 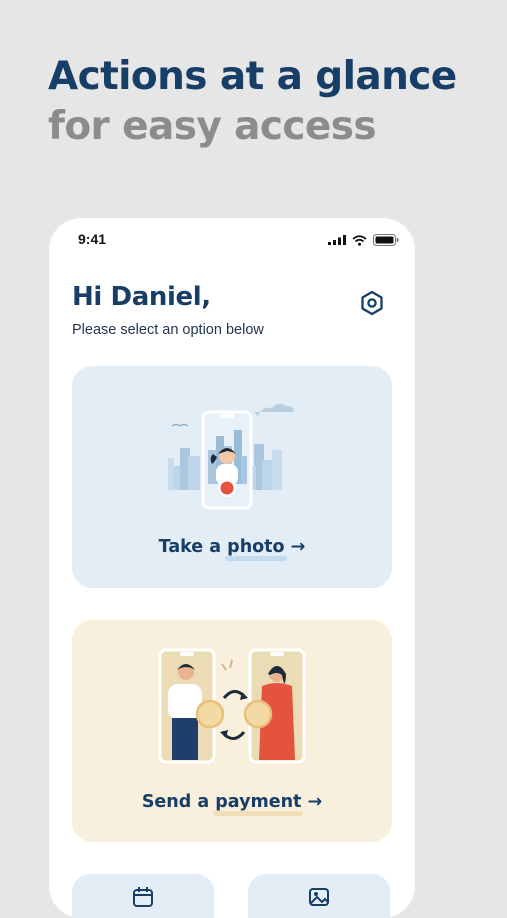 I want to click on take-photo-label-highlight: photo, so click(x=256, y=549).